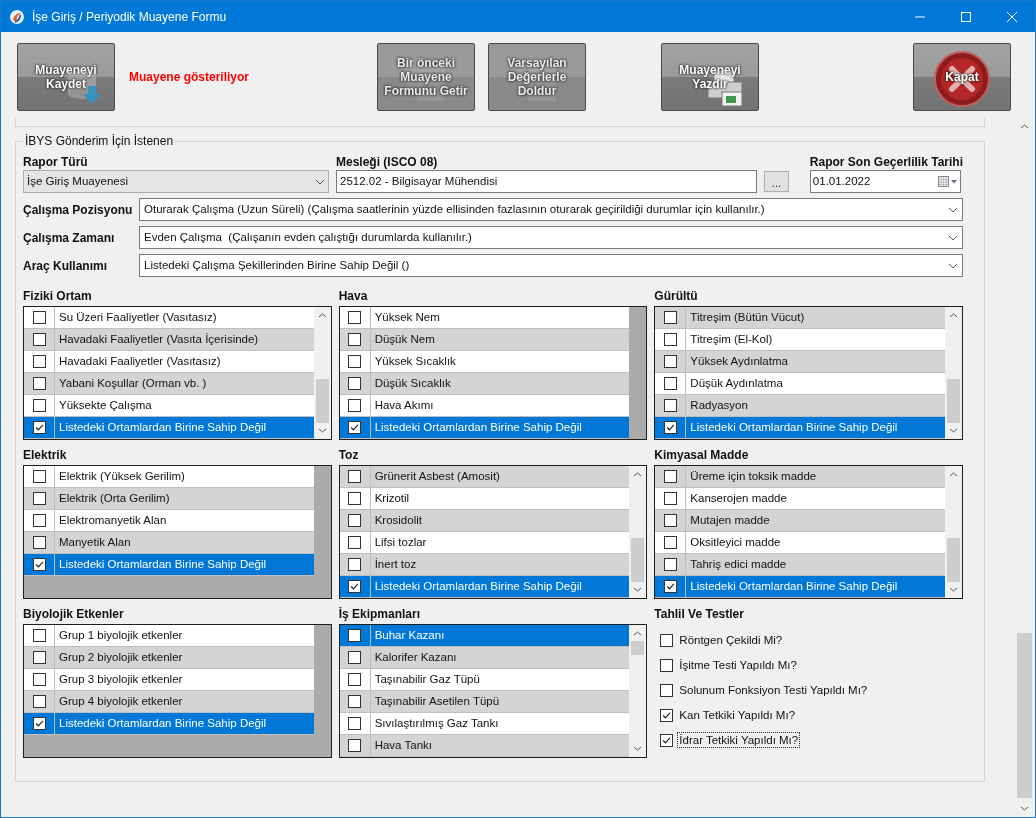  I want to click on list-row: Havadaki Faaliyetler (Vasıta İçerisinde), so click(169, 340).